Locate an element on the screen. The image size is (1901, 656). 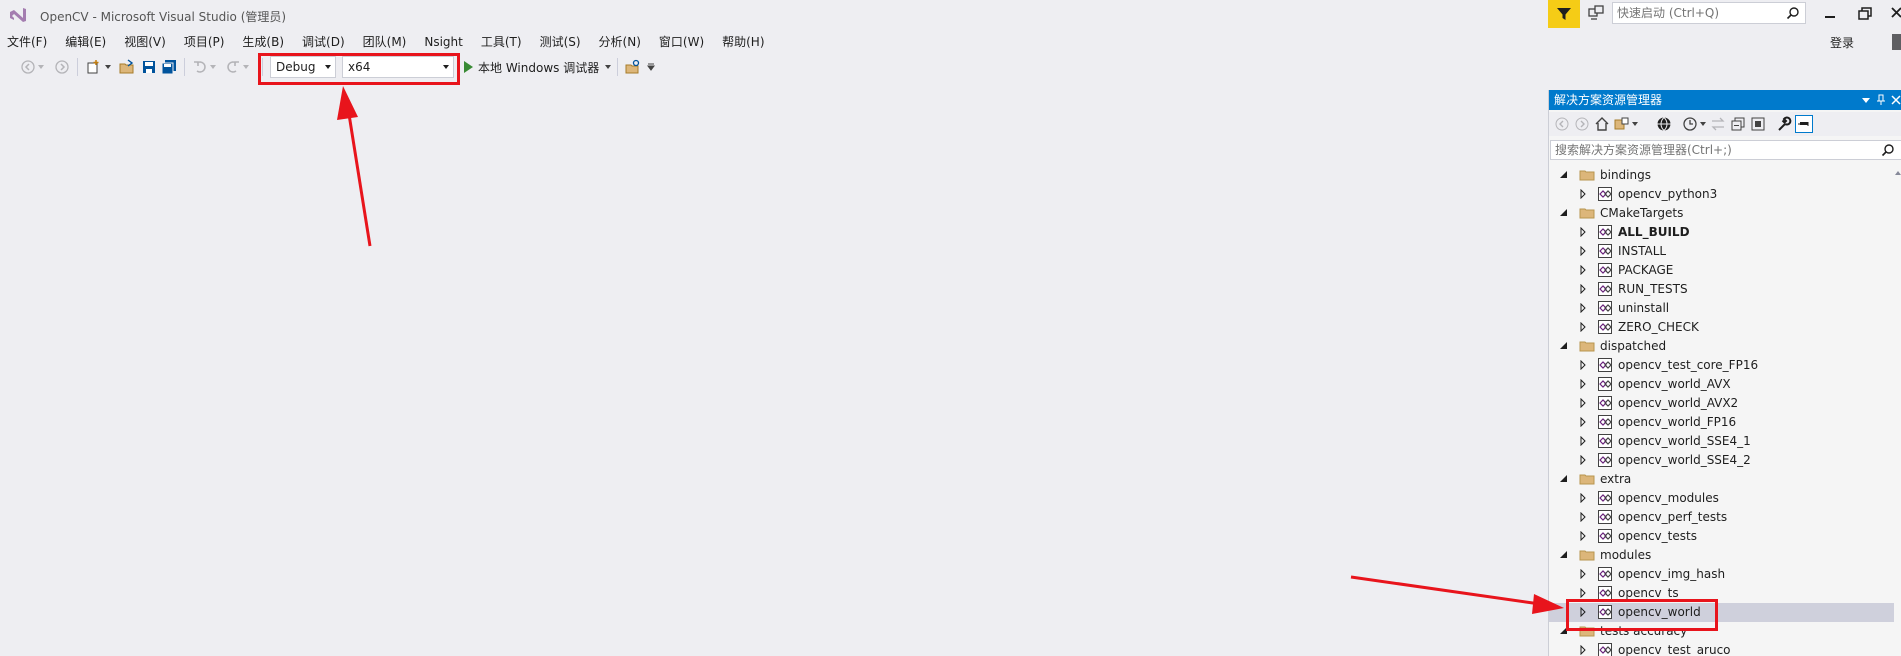
menu-debug: 调试(D) is located at coordinates (325, 42).